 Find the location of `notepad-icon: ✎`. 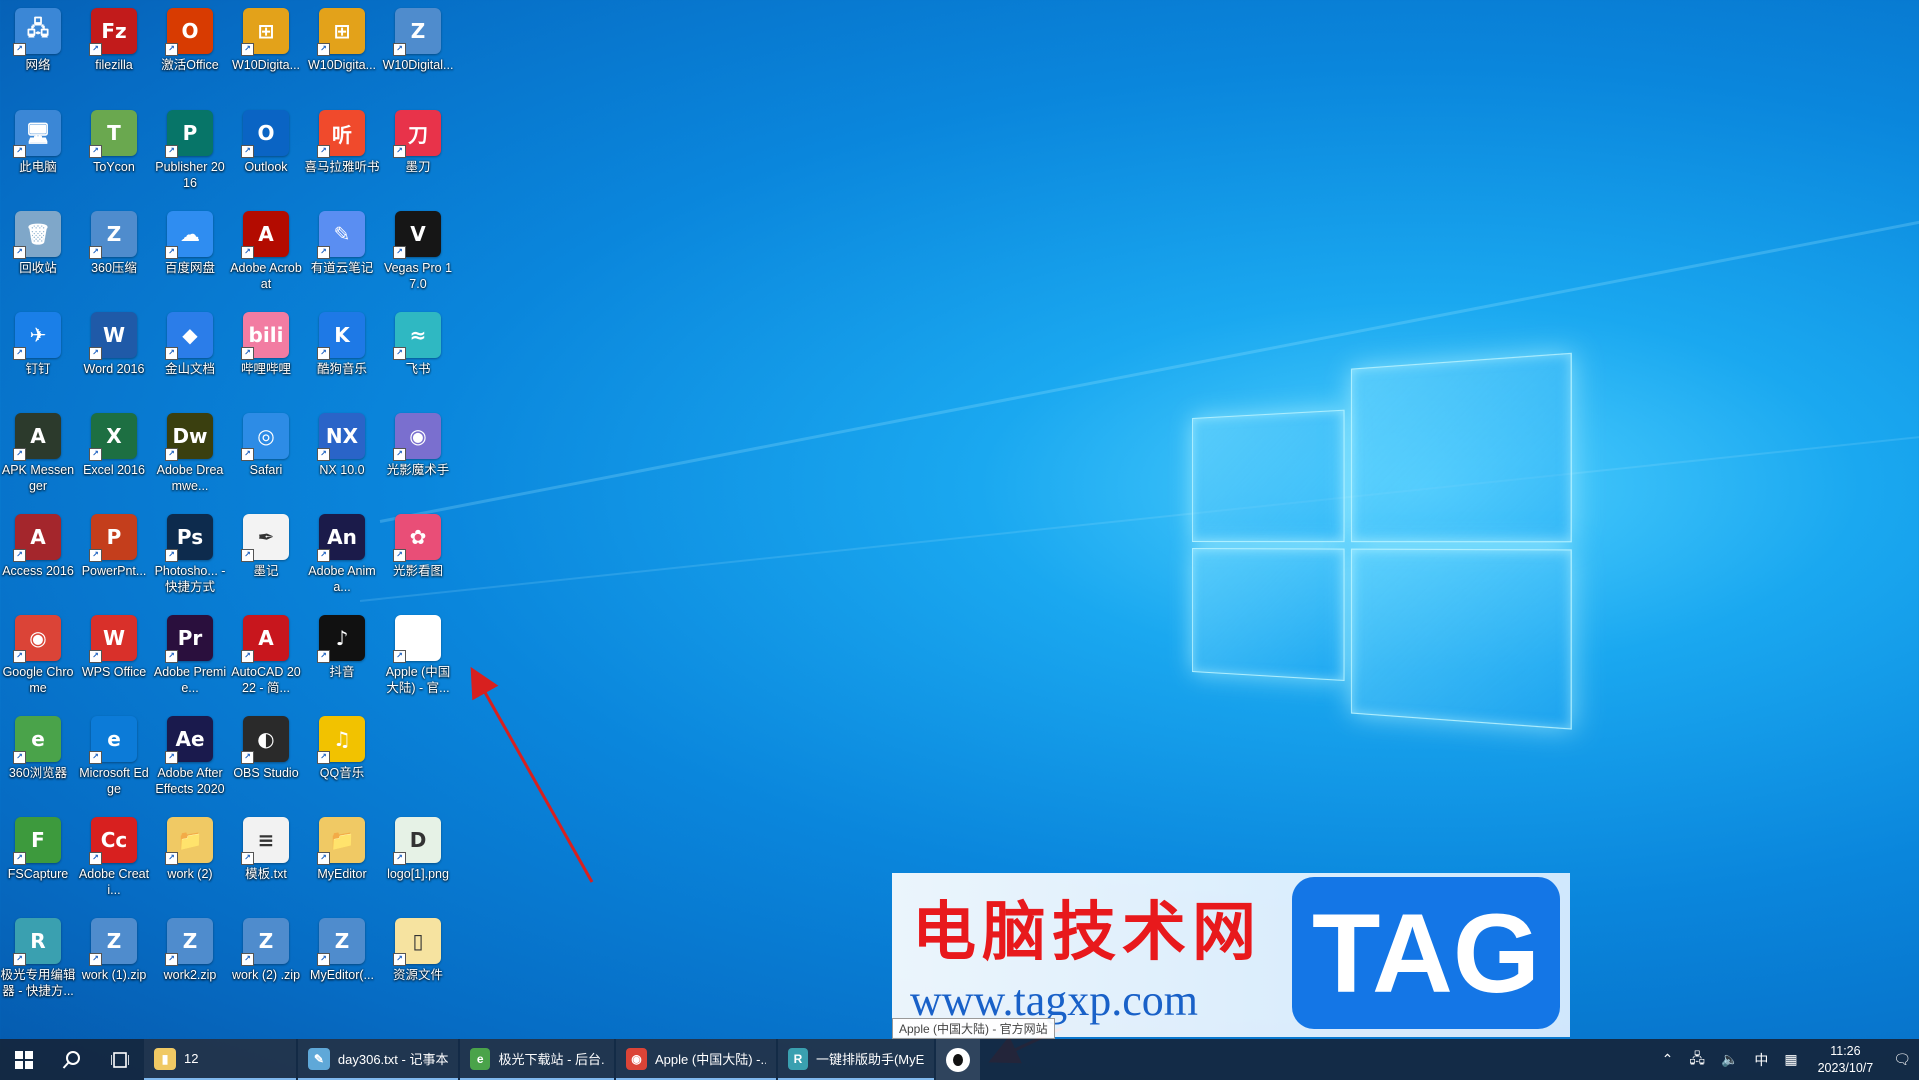

notepad-icon: ✎ is located at coordinates (319, 1059).